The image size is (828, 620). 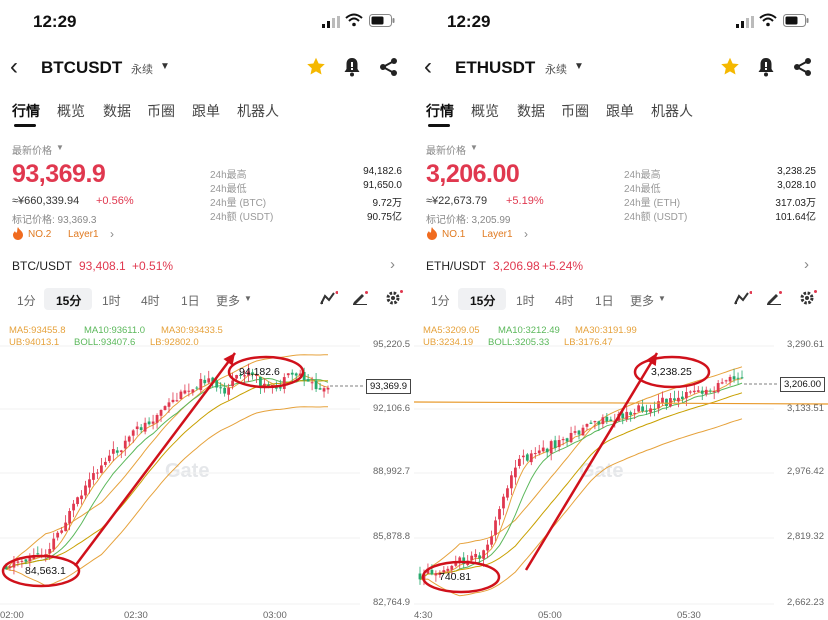 I want to click on annotation-high-label: 94,182.6, so click(x=259, y=372).